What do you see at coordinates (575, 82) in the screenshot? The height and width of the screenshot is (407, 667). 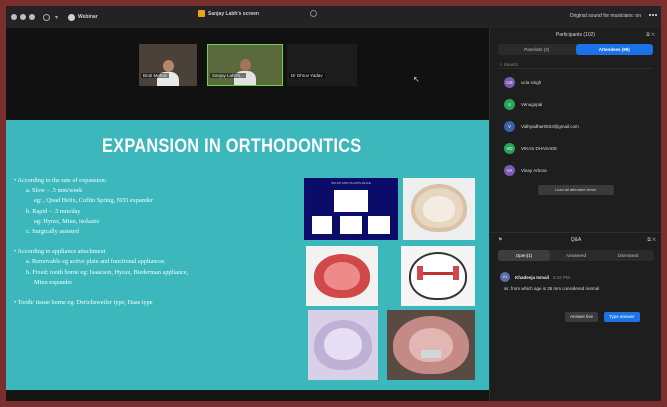 I see `attendee-item: US ucia singh` at bounding box center [575, 82].